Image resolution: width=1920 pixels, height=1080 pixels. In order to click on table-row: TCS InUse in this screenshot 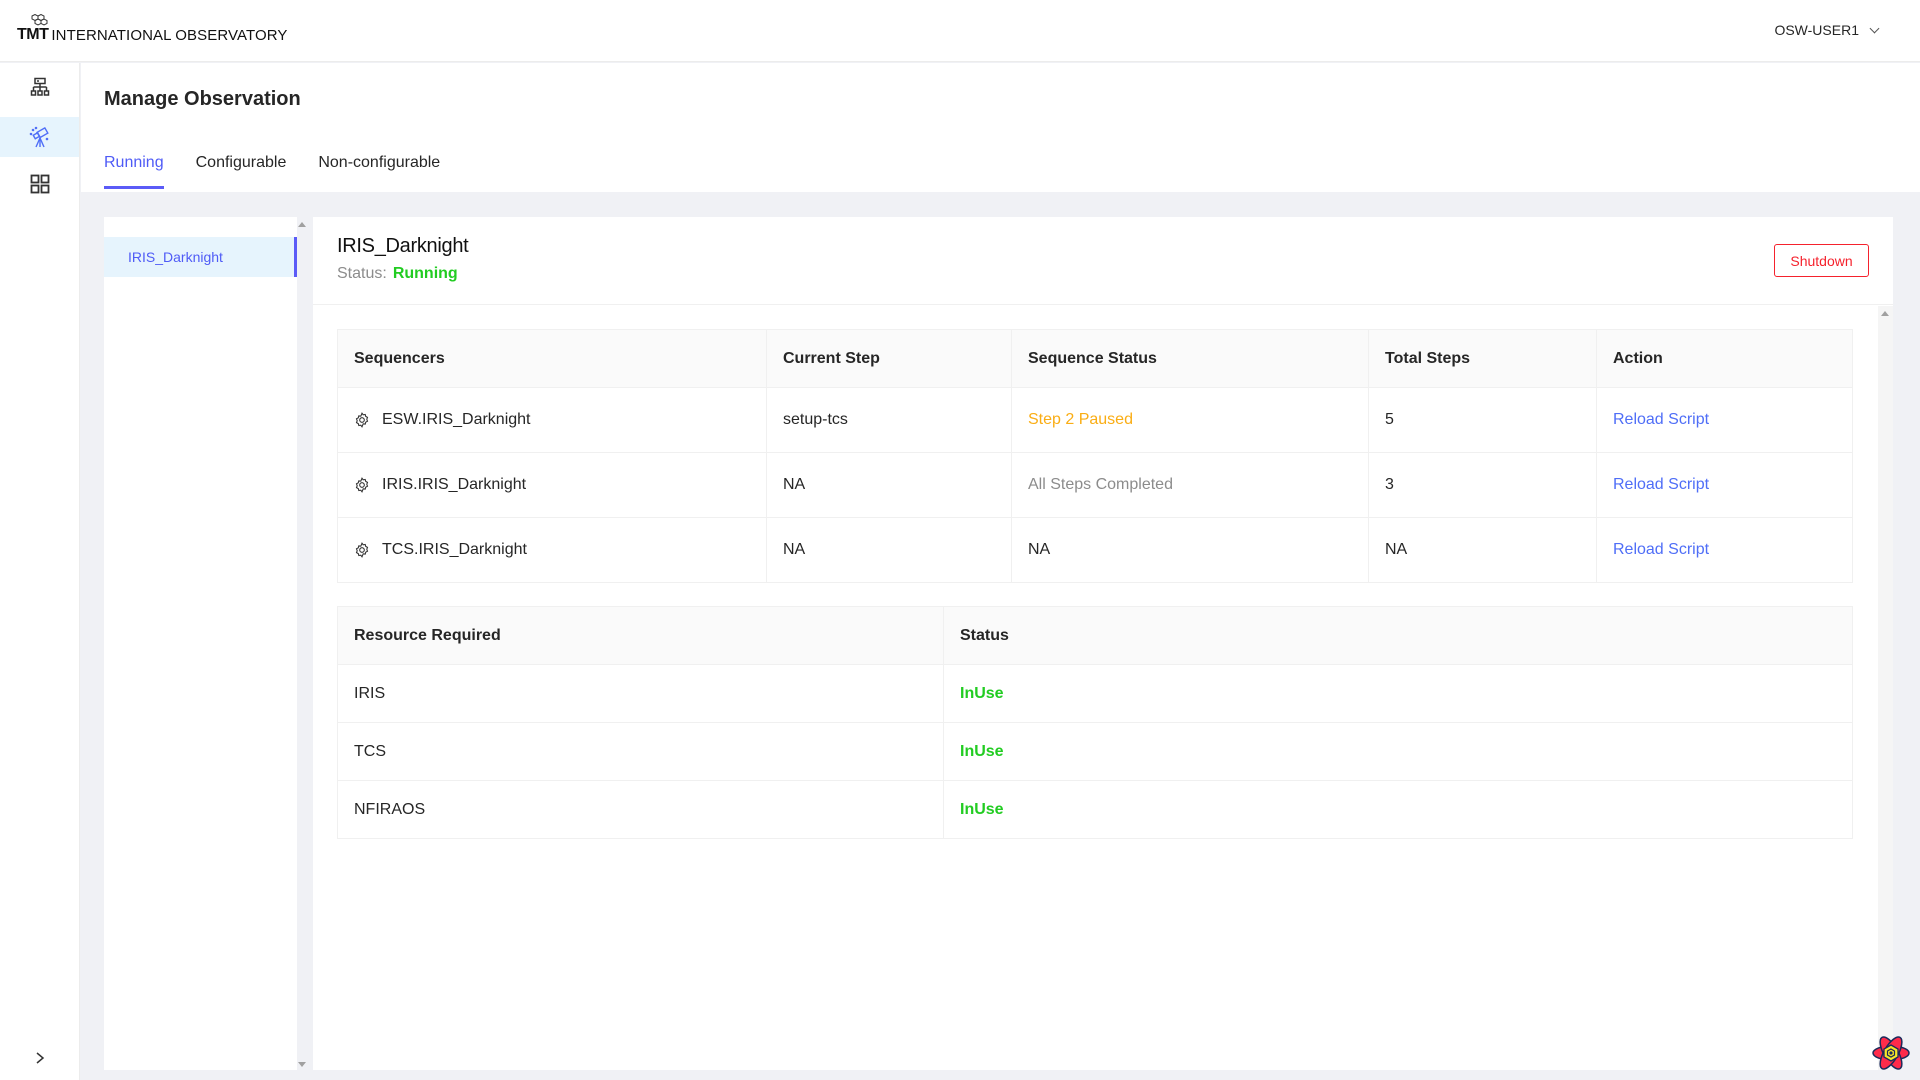, I will do `click(1095, 751)`.